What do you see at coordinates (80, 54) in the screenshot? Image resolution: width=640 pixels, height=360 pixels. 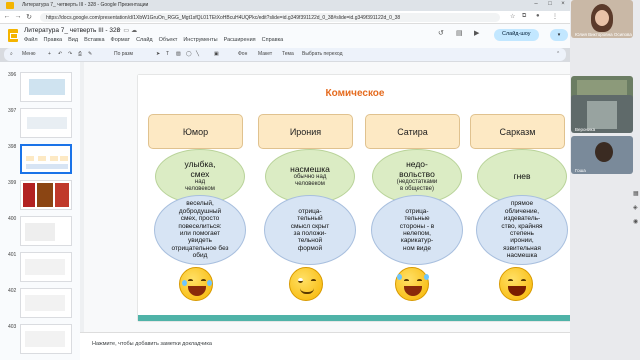 I see `print-icon: ⎙` at bounding box center [80, 54].